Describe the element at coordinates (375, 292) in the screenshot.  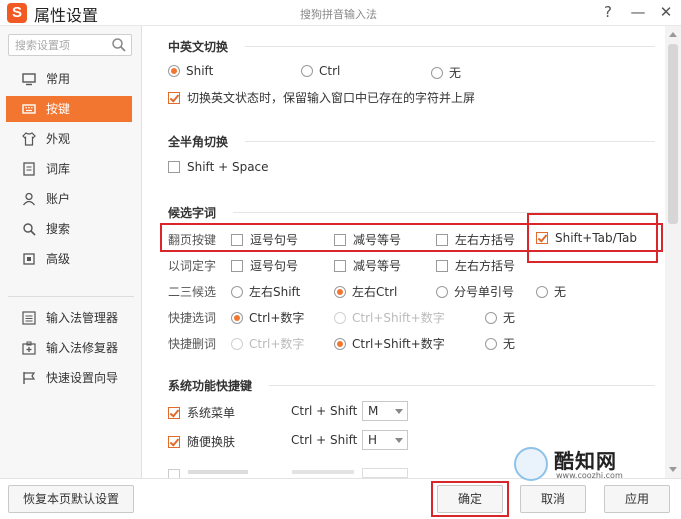
I see `option-label: 左右Ctrl` at that location.